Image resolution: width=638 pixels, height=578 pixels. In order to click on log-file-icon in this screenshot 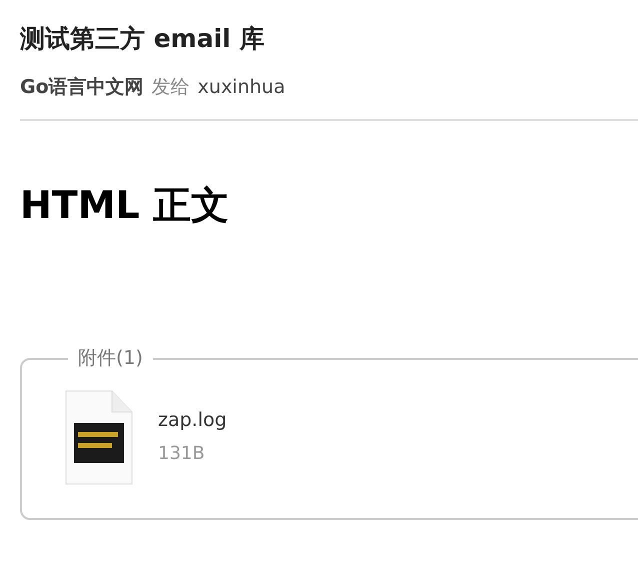, I will do `click(99, 438)`.